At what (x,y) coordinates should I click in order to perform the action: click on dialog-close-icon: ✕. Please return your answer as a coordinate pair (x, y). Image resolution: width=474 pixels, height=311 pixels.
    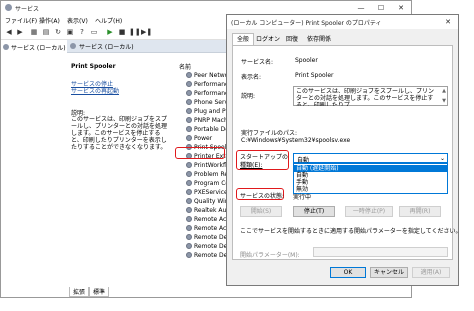
    Looking at the image, I should click on (448, 22).